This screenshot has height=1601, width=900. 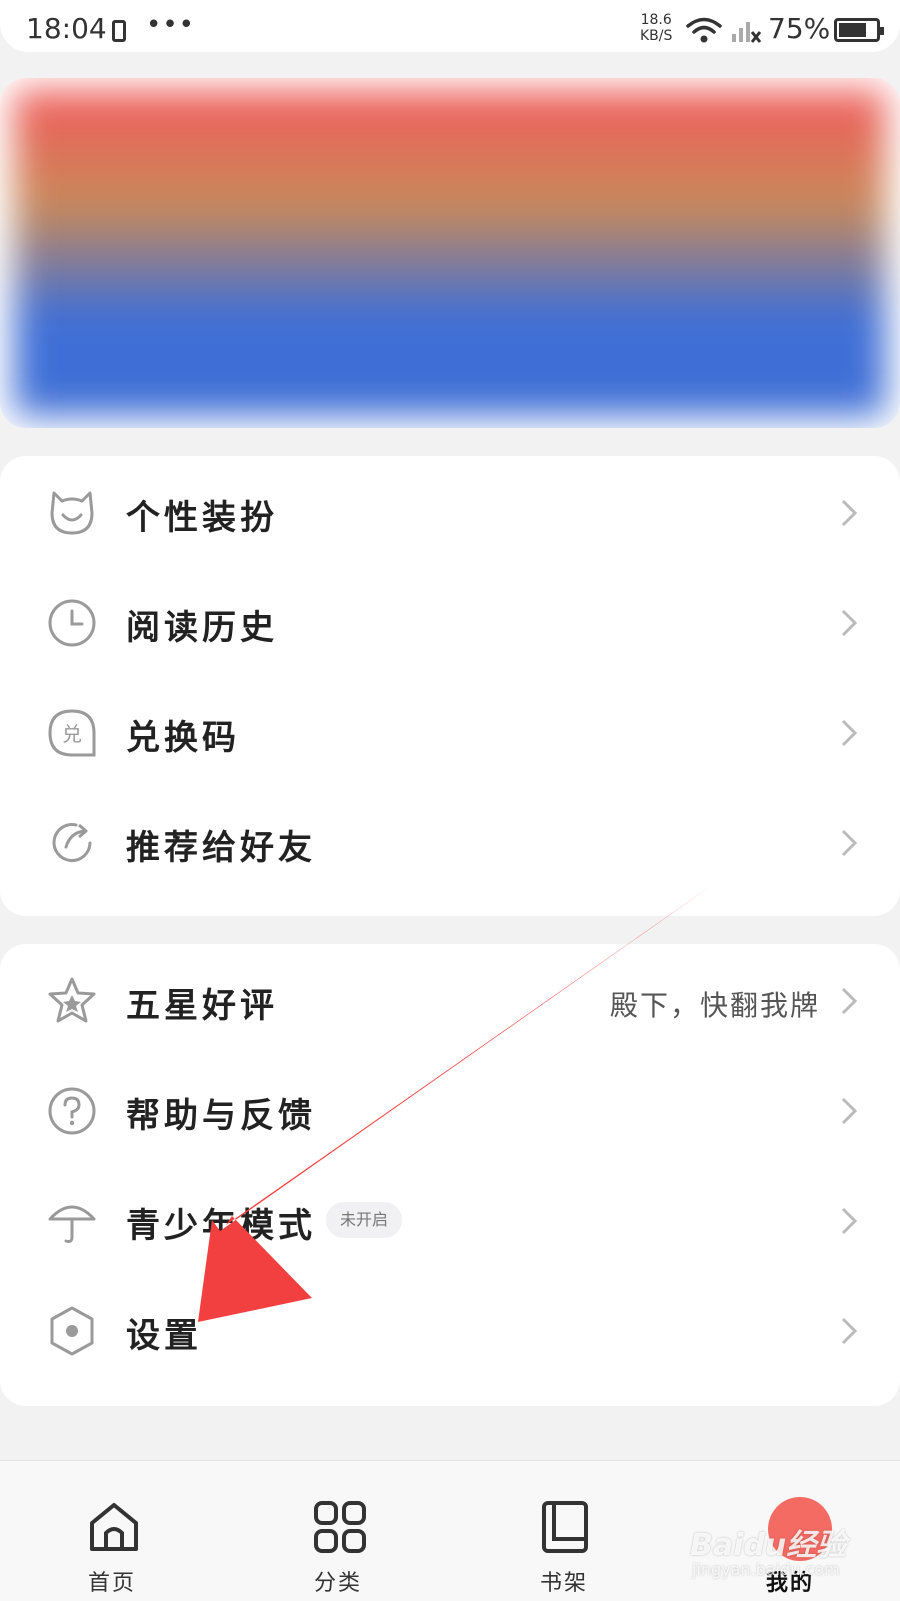 I want to click on nav-item-bookshelf: 书架, so click(x=564, y=1531).